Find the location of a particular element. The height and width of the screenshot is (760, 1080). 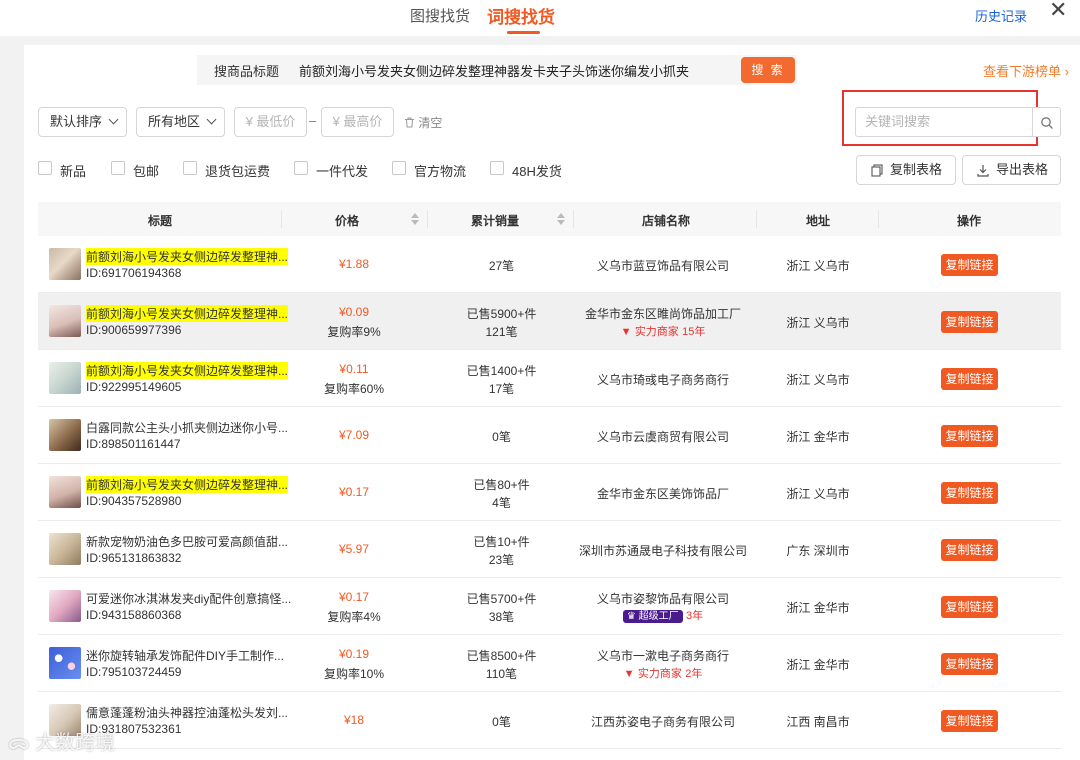

download-icon is located at coordinates (983, 171).